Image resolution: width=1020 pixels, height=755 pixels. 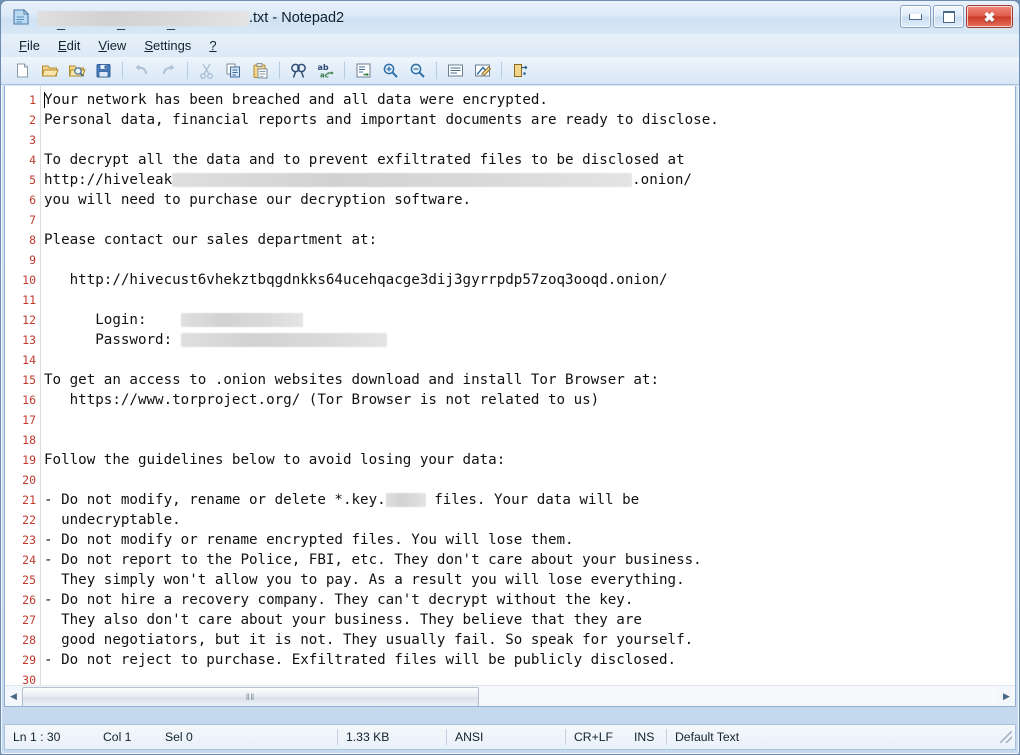 What do you see at coordinates (112, 46) in the screenshot?
I see `menu-item-view: View` at bounding box center [112, 46].